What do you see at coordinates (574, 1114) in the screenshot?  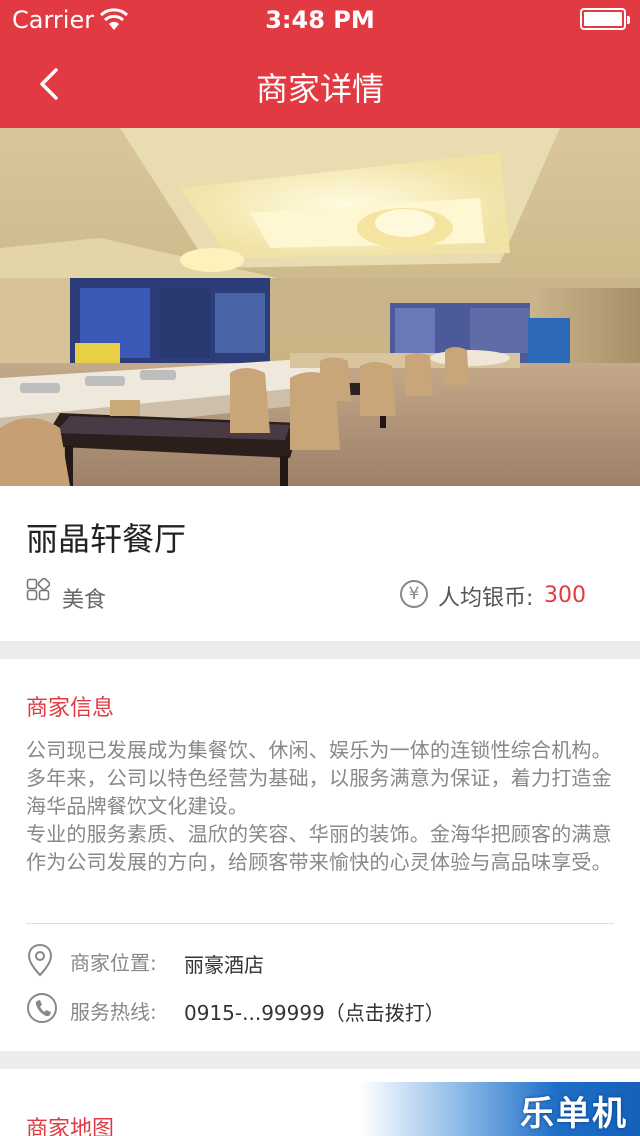 I see `watermark-logo-text: 乐单机` at bounding box center [574, 1114].